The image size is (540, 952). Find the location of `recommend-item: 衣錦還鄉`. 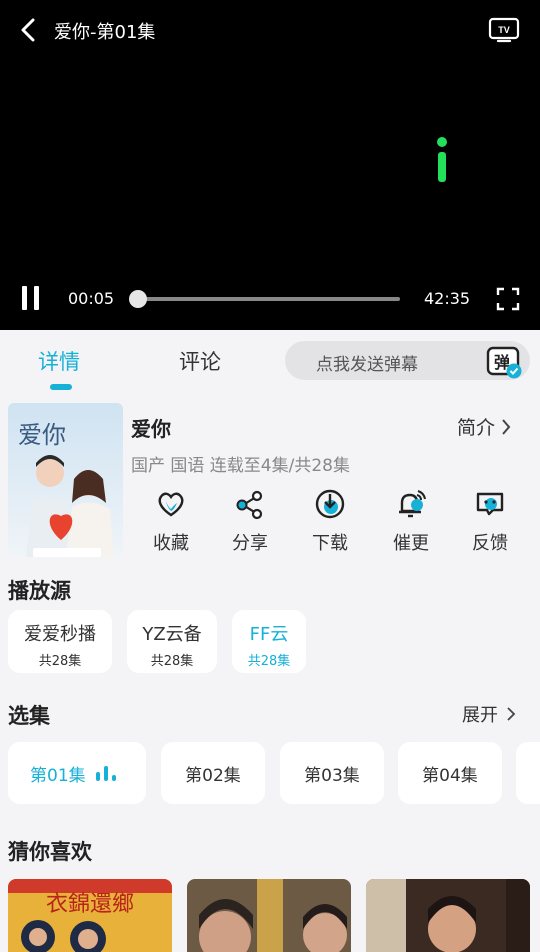

recommend-item: 衣錦還鄉 is located at coordinates (90, 915).